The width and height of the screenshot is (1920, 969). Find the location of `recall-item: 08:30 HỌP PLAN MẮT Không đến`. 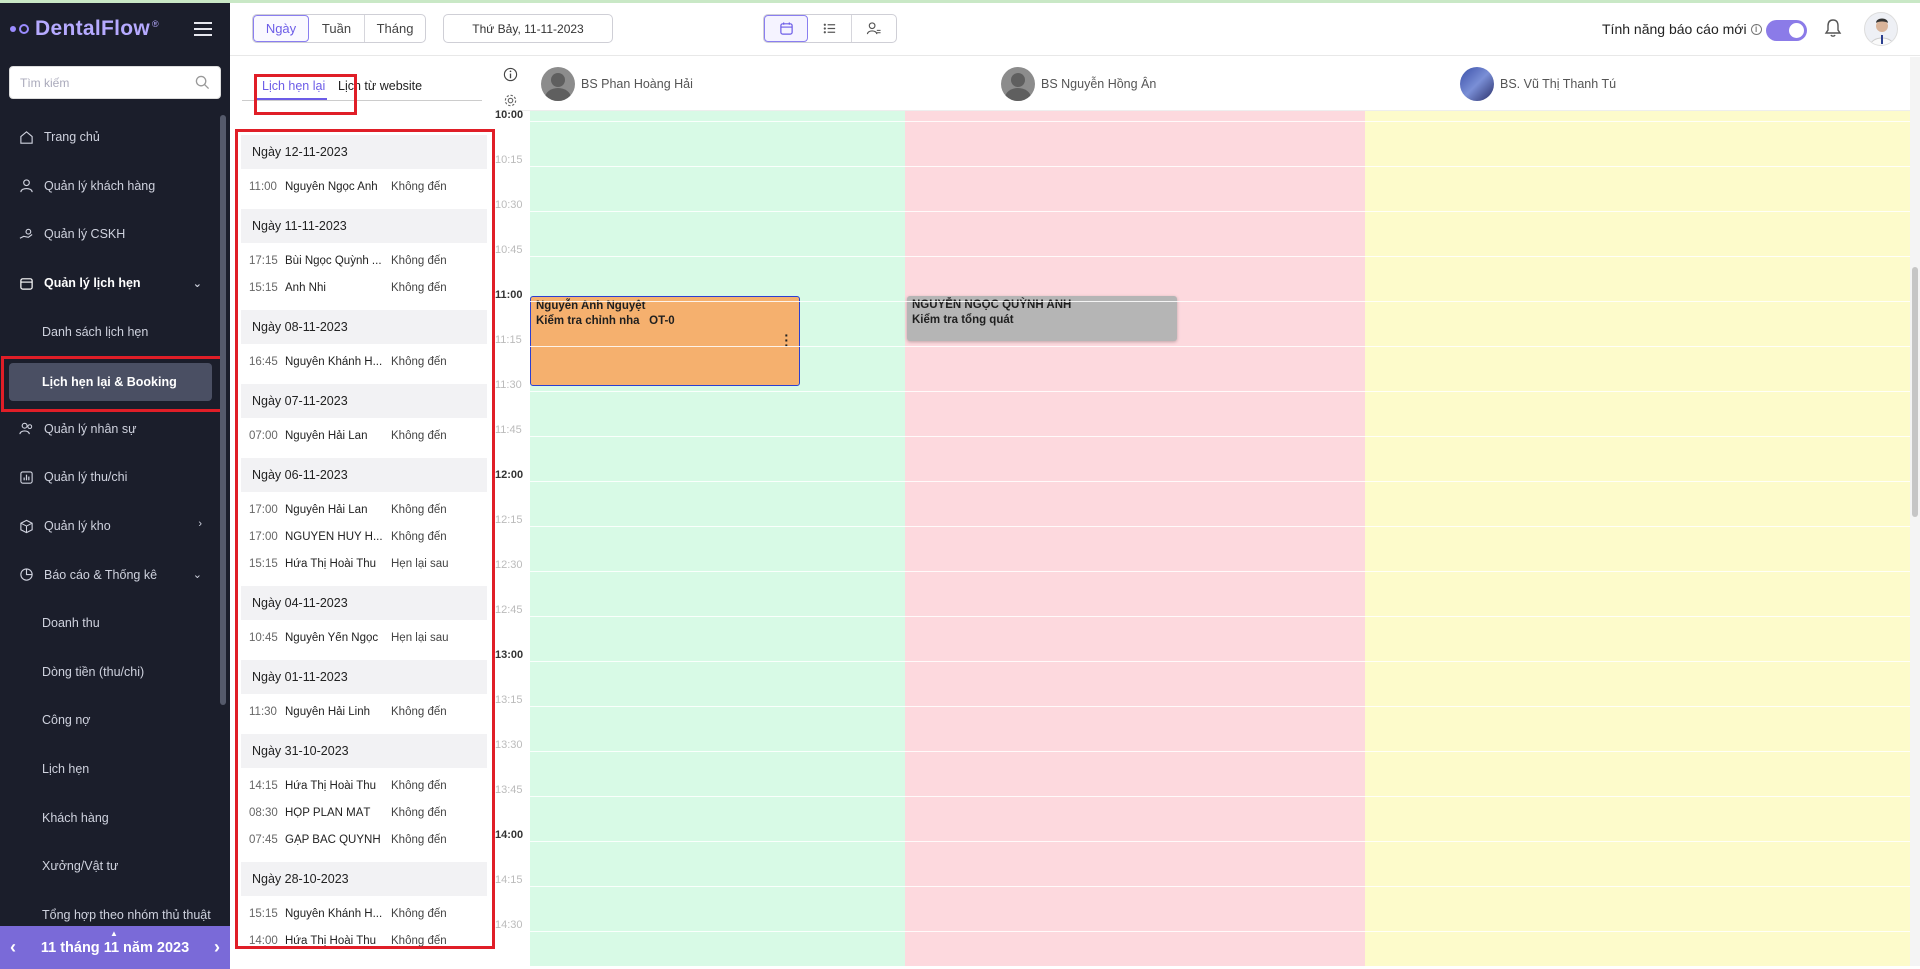

recall-item: 08:30 HỌP PLAN MẮT Không đến is located at coordinates (364, 812).